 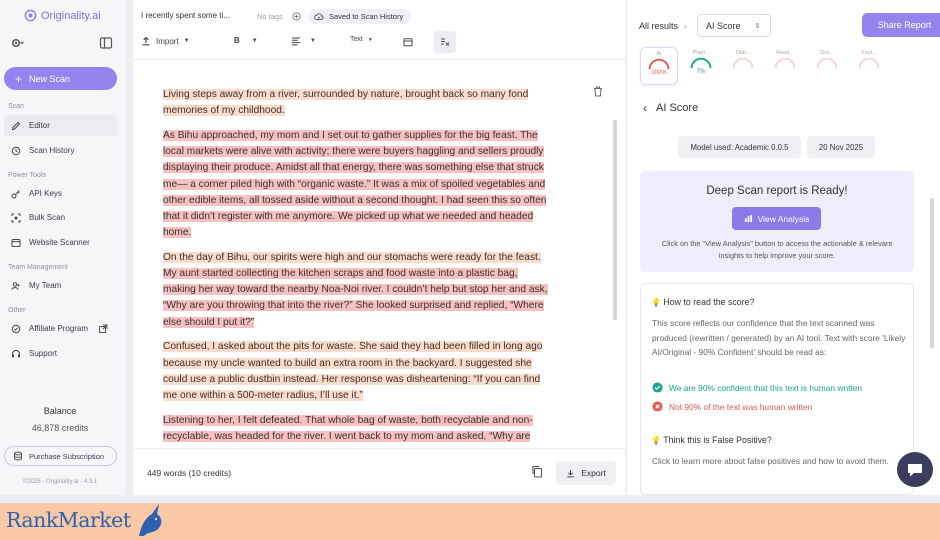 I want to click on confidence-line-ai: Not 90% of the text was human written, so click(x=732, y=406).